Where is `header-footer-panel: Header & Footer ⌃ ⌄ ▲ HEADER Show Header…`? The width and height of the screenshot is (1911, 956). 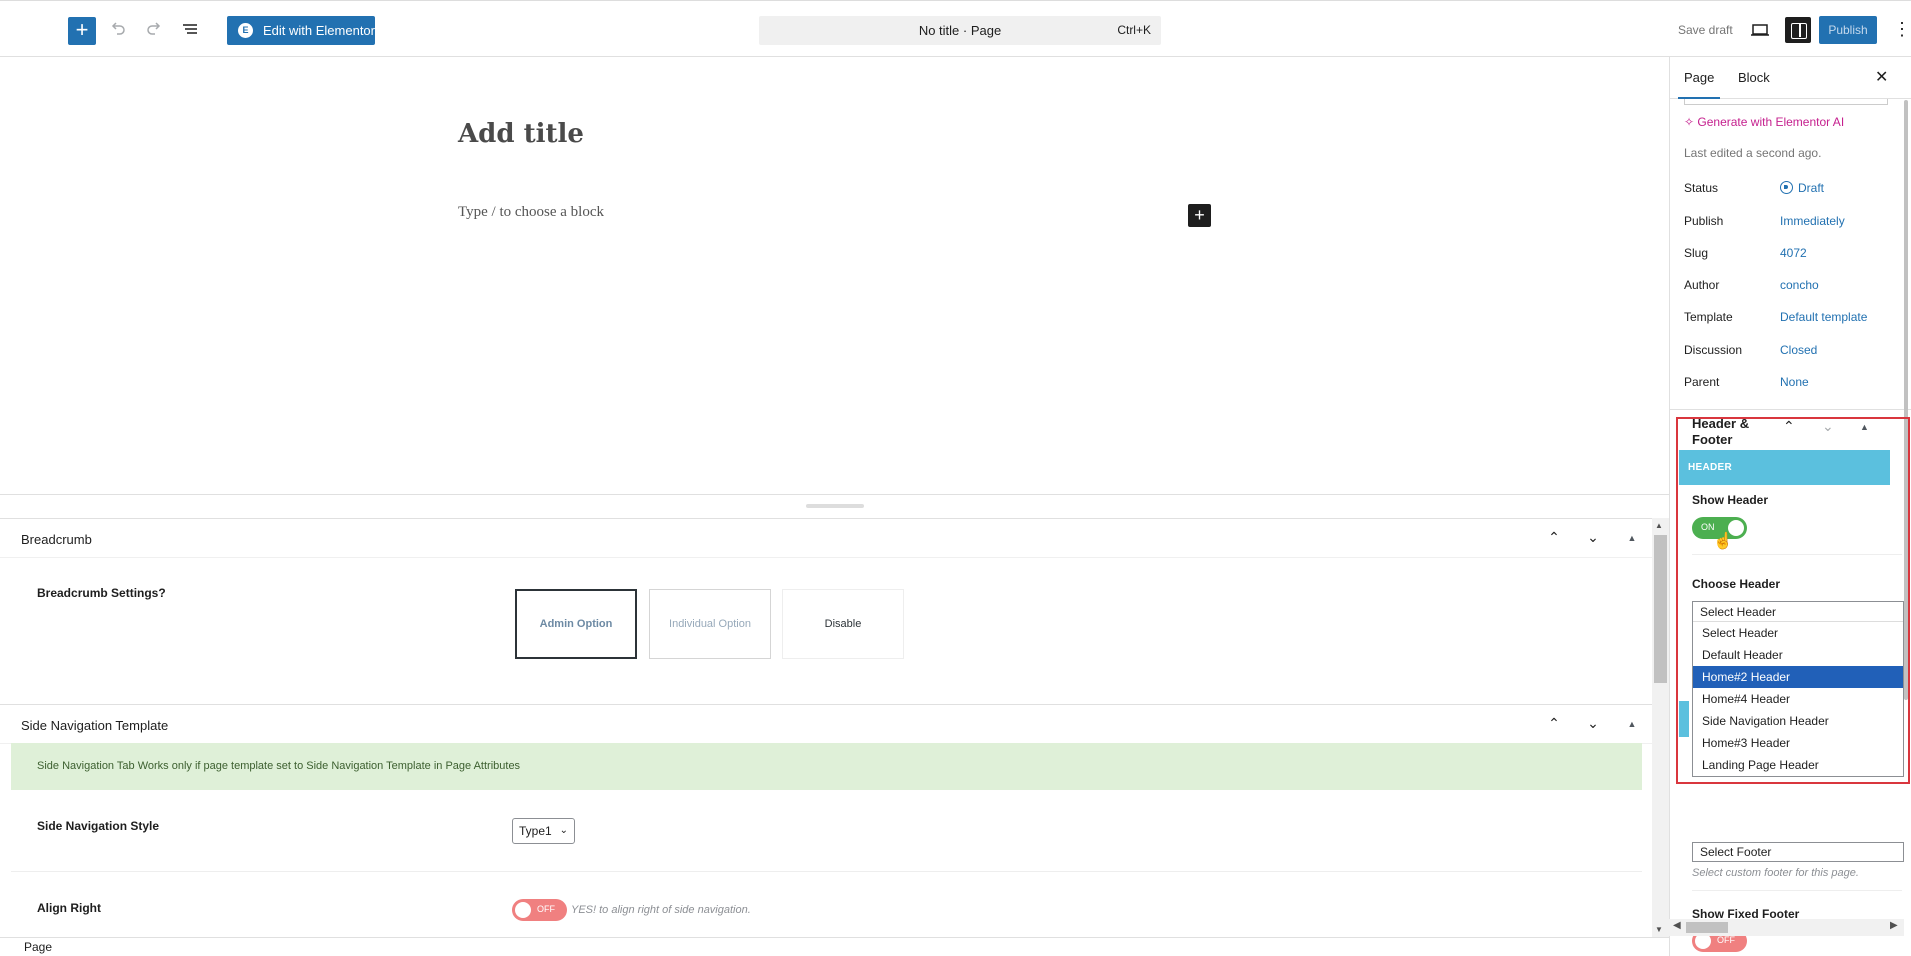 header-footer-panel: Header & Footer ⌃ ⌄ ▲ HEADER Show Header… is located at coordinates (1794, 686).